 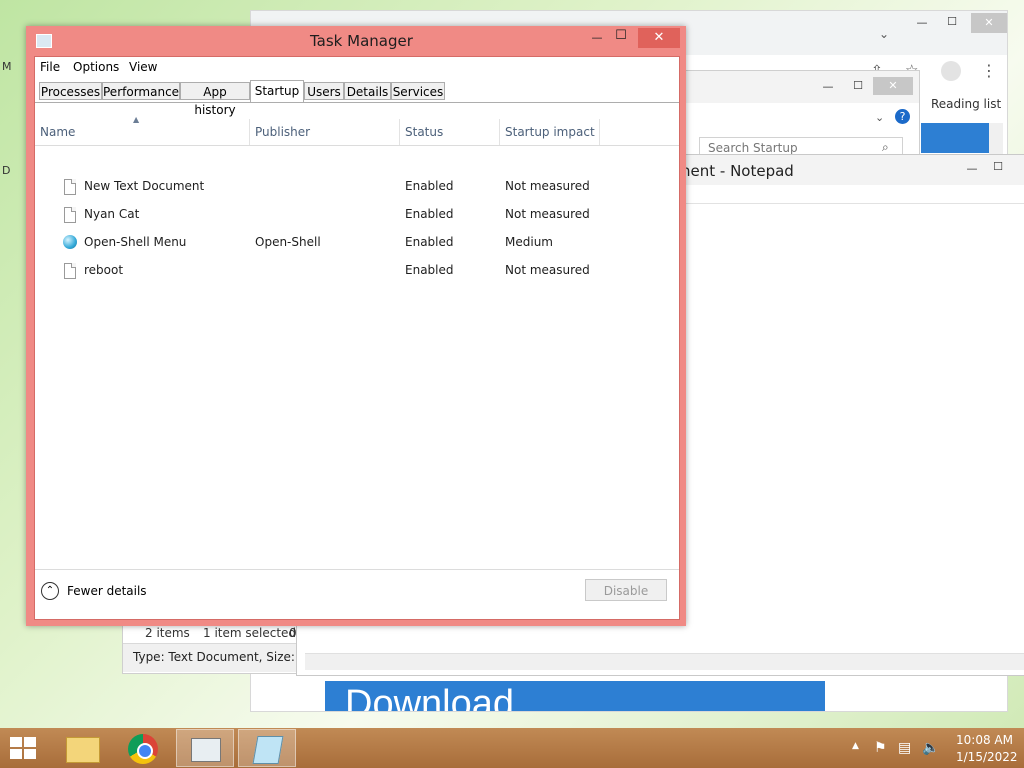 I want to click on table-row: New Text Document Enabled Not measured, so click(x=357, y=187).